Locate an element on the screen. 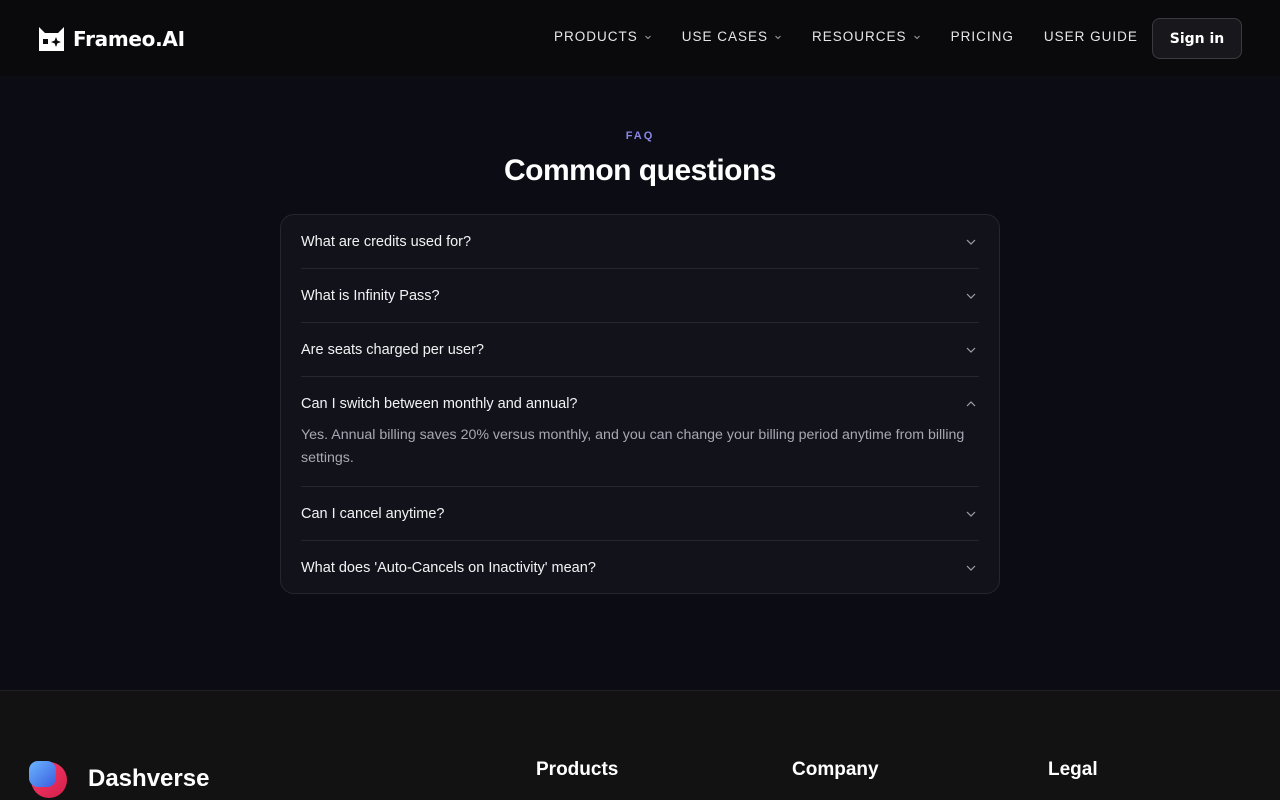 This screenshot has width=1280, height=800. nav-item-resources: RESOURCES is located at coordinates (866, 36).